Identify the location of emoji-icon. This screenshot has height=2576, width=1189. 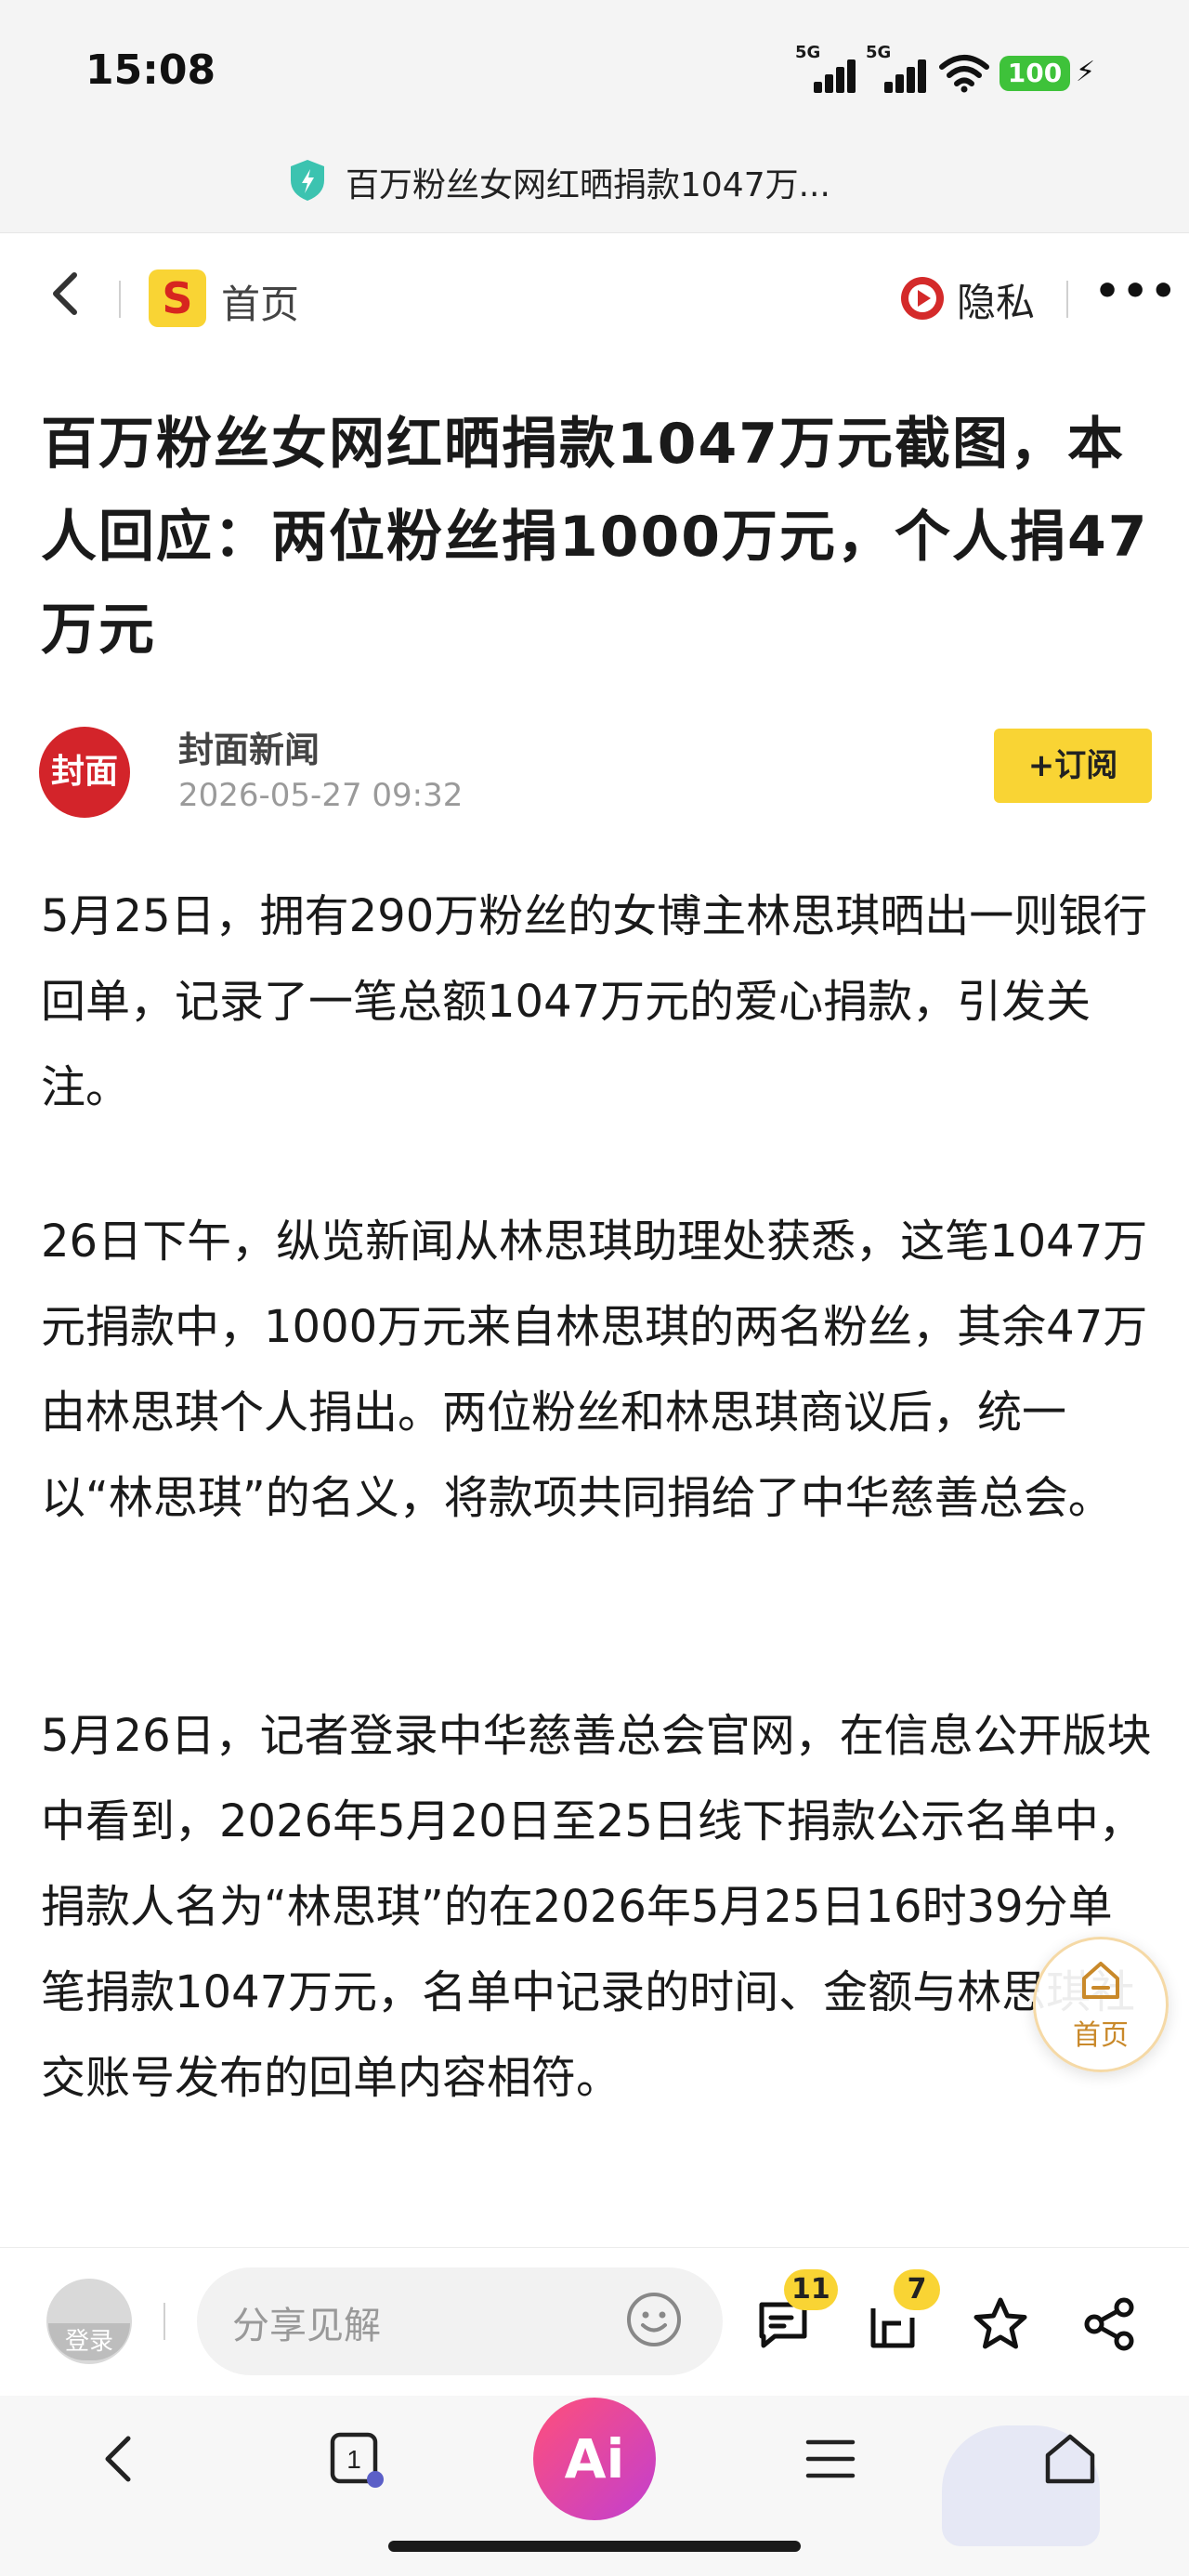
(654, 2319).